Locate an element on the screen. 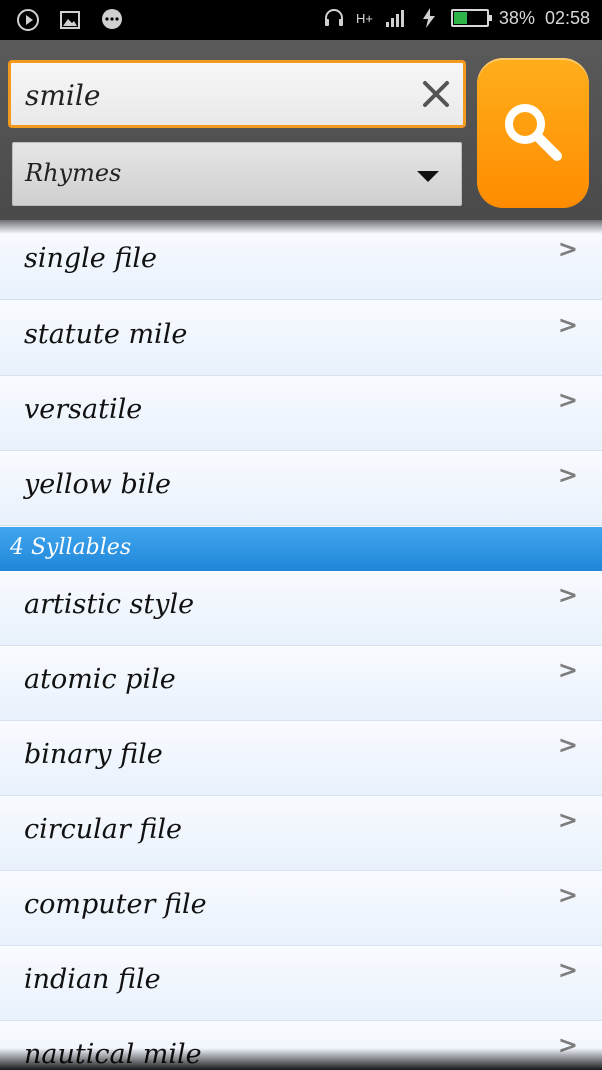 This screenshot has height=1070, width=602. chat-icon is located at coordinates (112, 19).